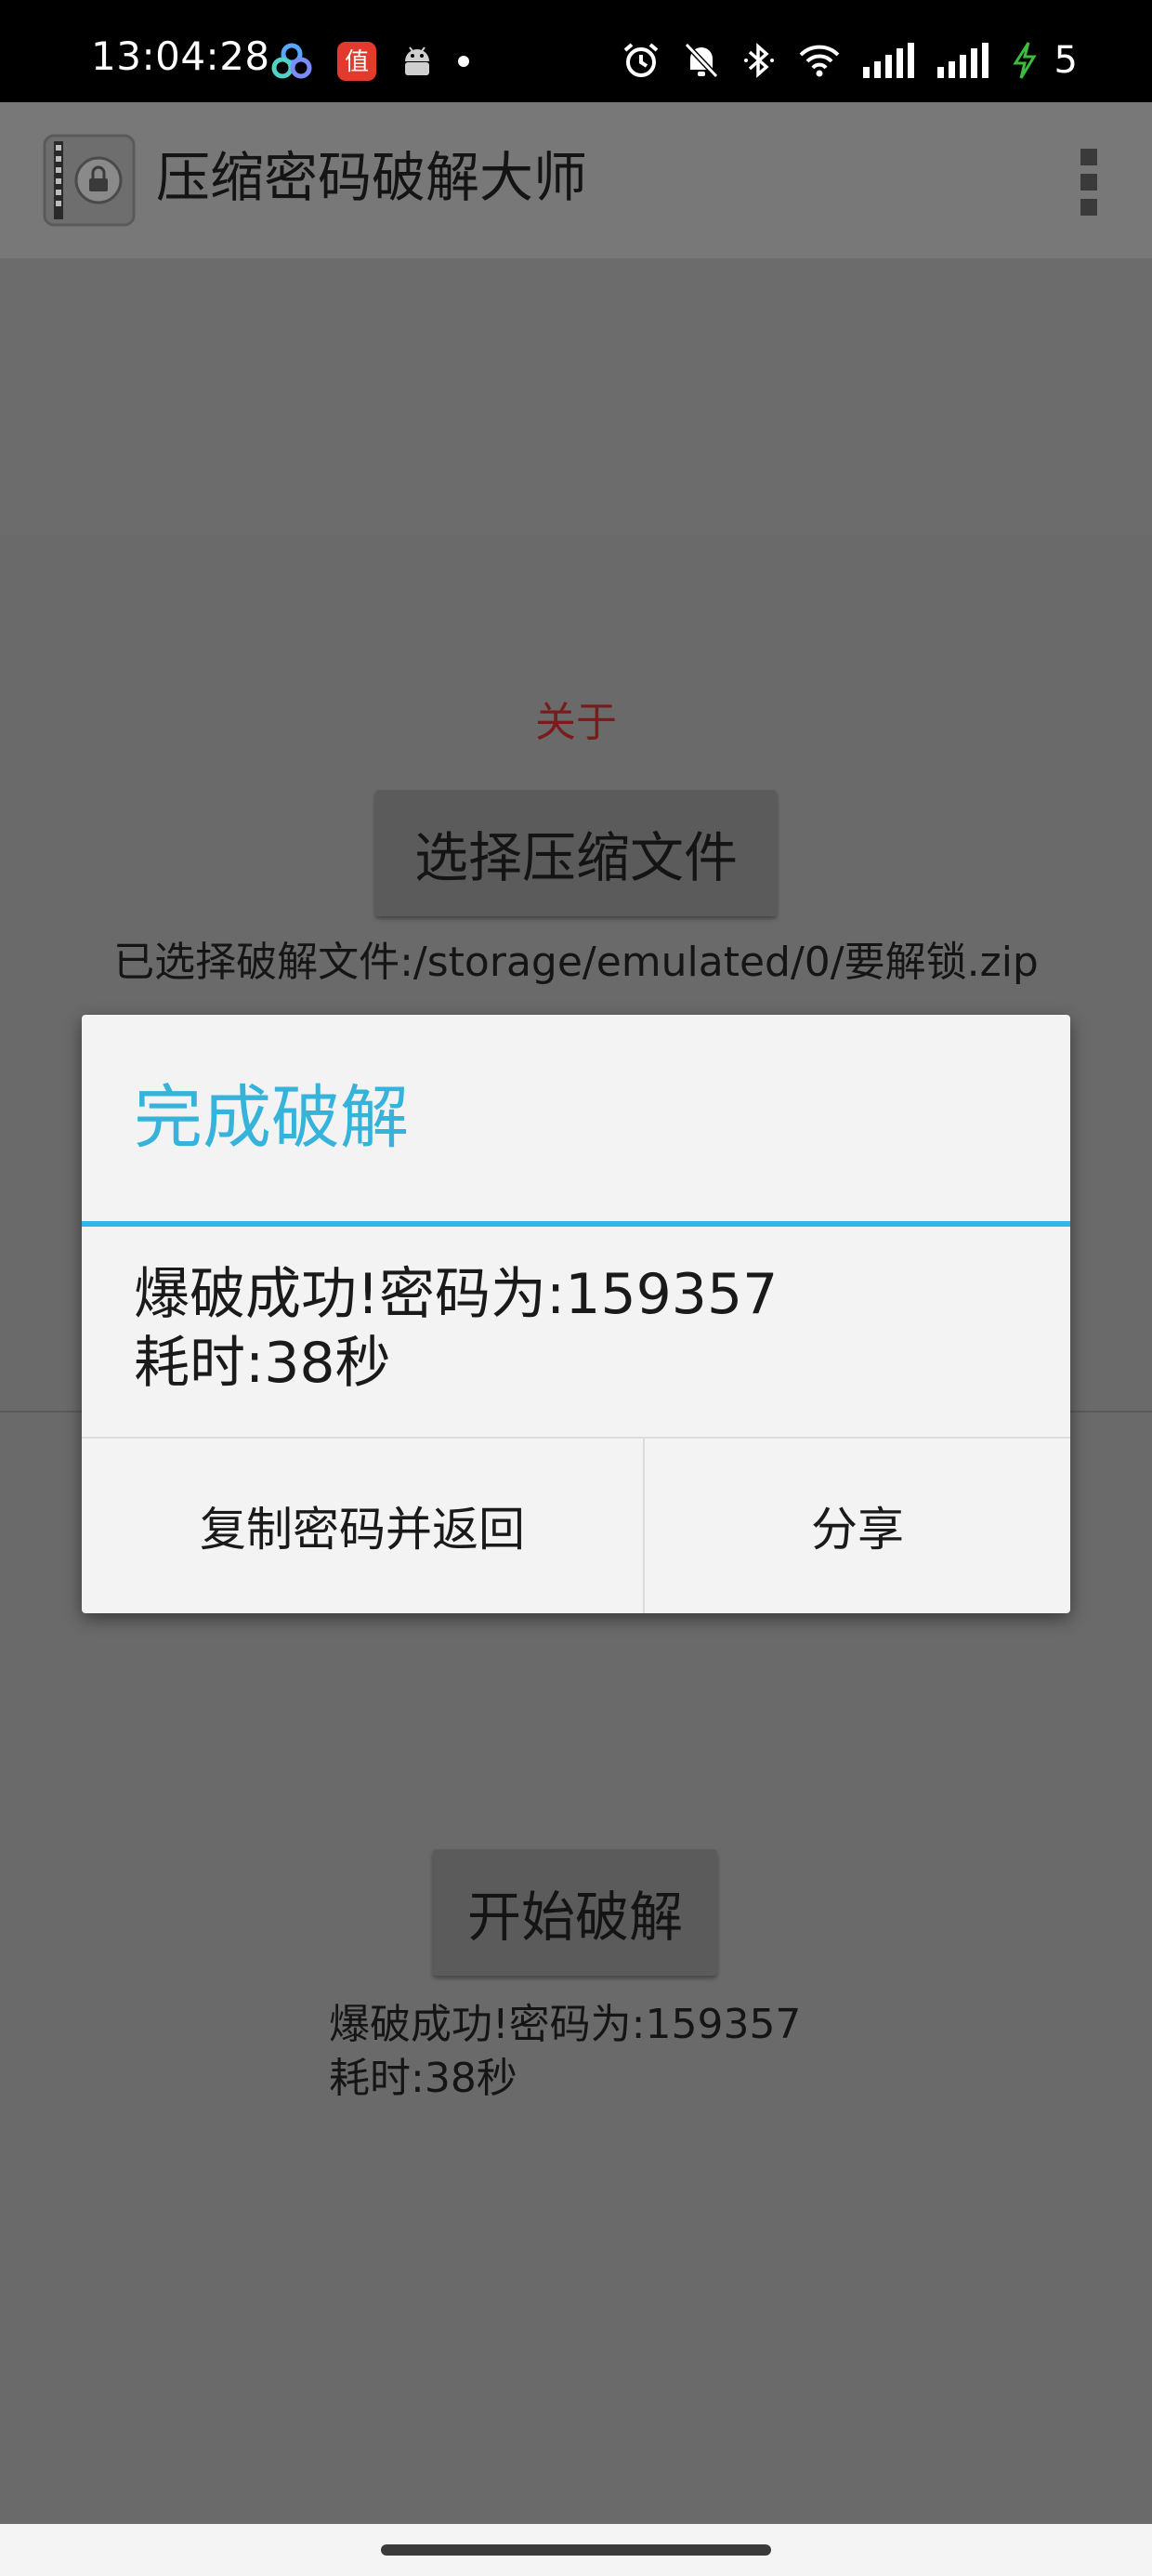 The width and height of the screenshot is (1152, 2576). I want to click on result-line-time: 耗时:38秒, so click(423, 2078).